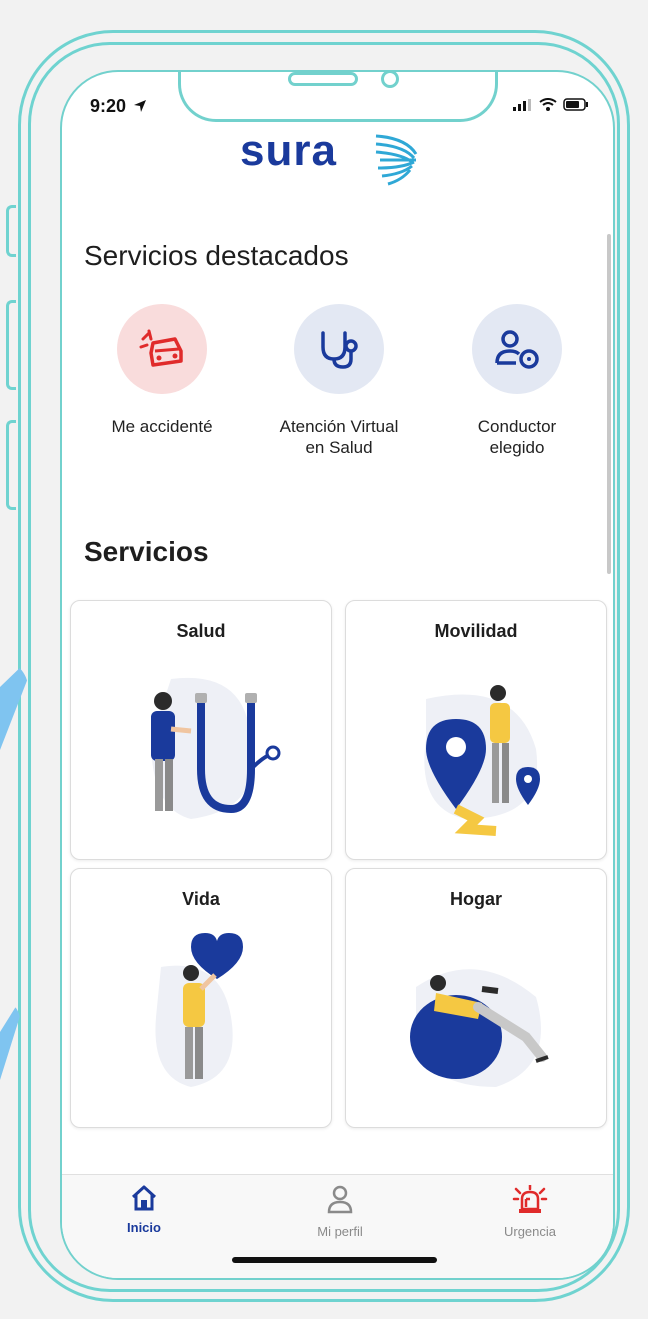 Image resolution: width=648 pixels, height=1319 pixels. What do you see at coordinates (530, 1231) in the screenshot?
I see `tab-label: Urgencia` at bounding box center [530, 1231].